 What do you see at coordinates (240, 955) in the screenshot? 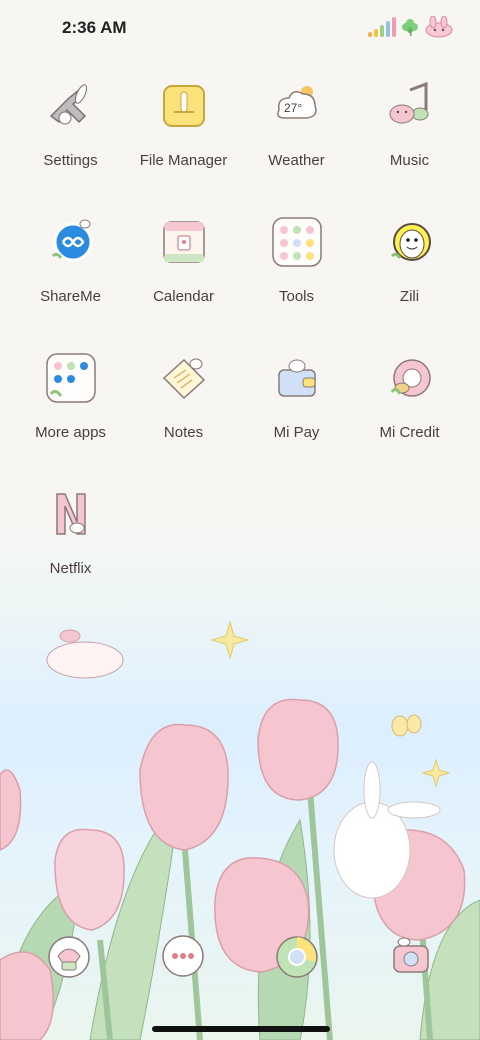
I see `dock` at bounding box center [240, 955].